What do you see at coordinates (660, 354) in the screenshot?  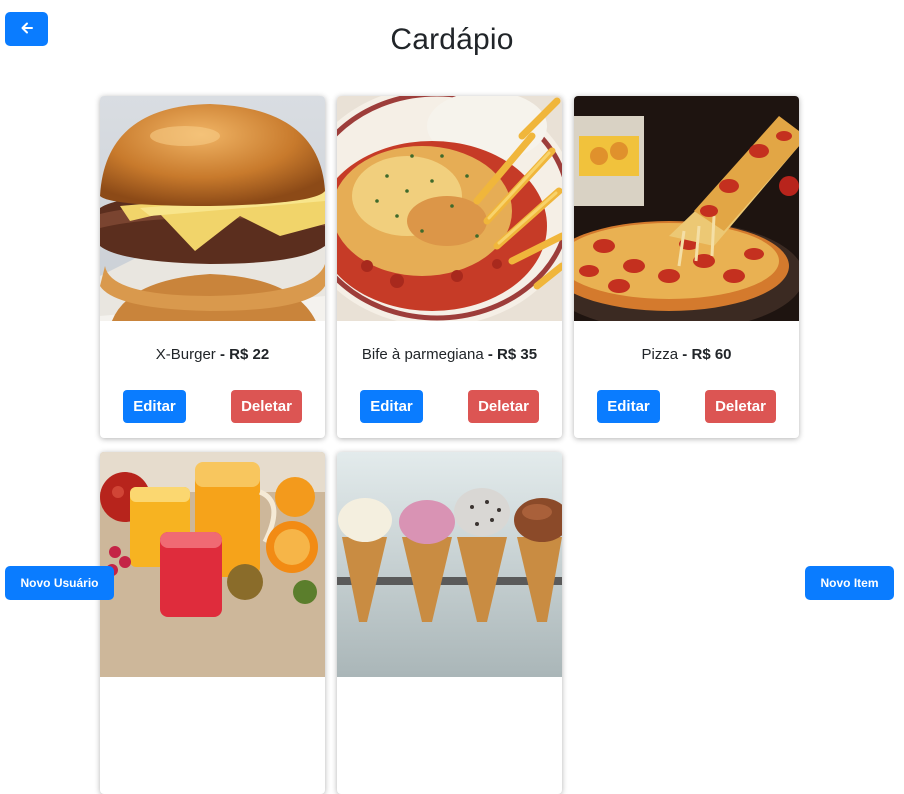 I see `item-name: Pizza` at bounding box center [660, 354].